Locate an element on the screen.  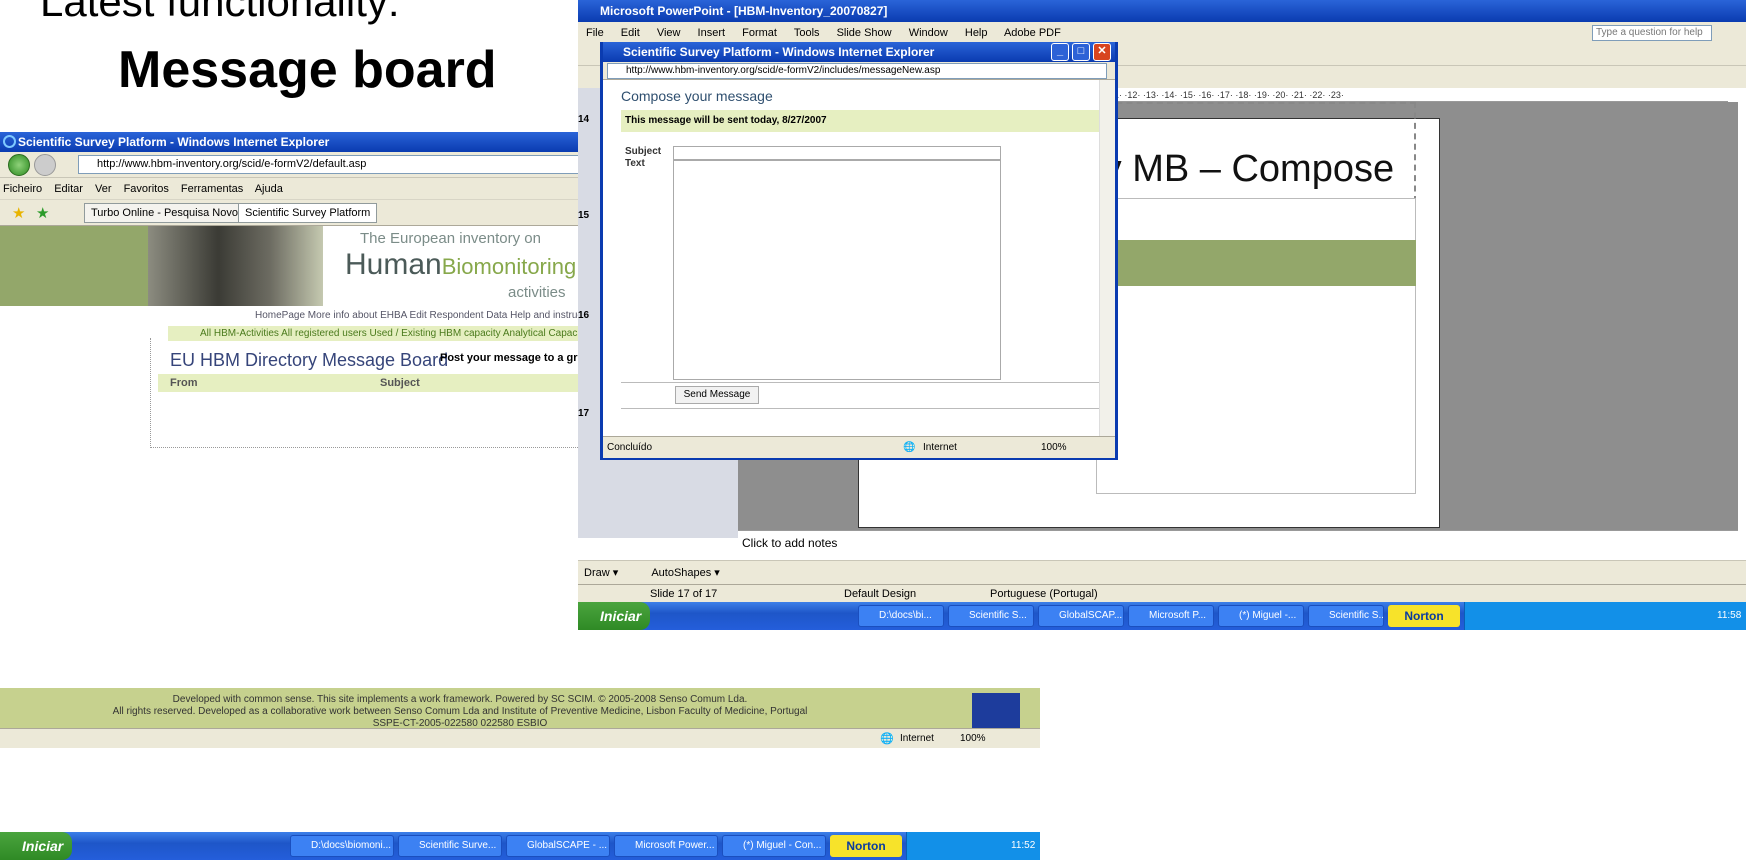
notes-pane: Click to add notes is located at coordinates (1238, 545).